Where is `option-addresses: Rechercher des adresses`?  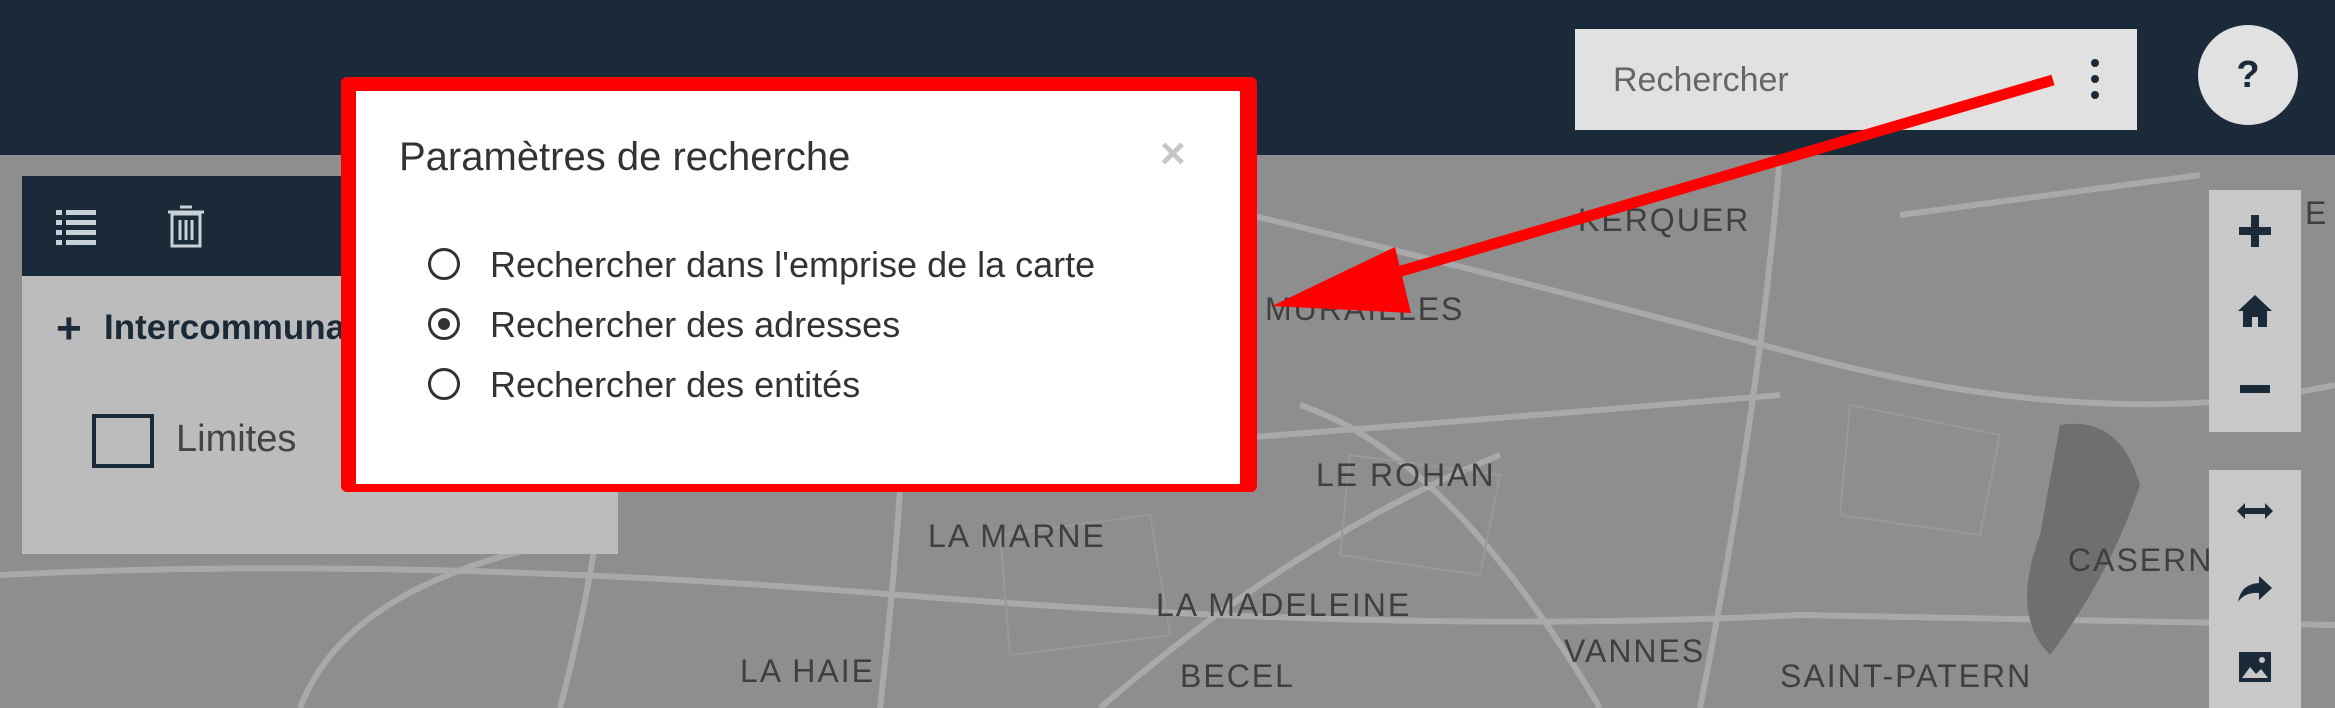
option-addresses: Rechercher des adresses is located at coordinates (664, 325).